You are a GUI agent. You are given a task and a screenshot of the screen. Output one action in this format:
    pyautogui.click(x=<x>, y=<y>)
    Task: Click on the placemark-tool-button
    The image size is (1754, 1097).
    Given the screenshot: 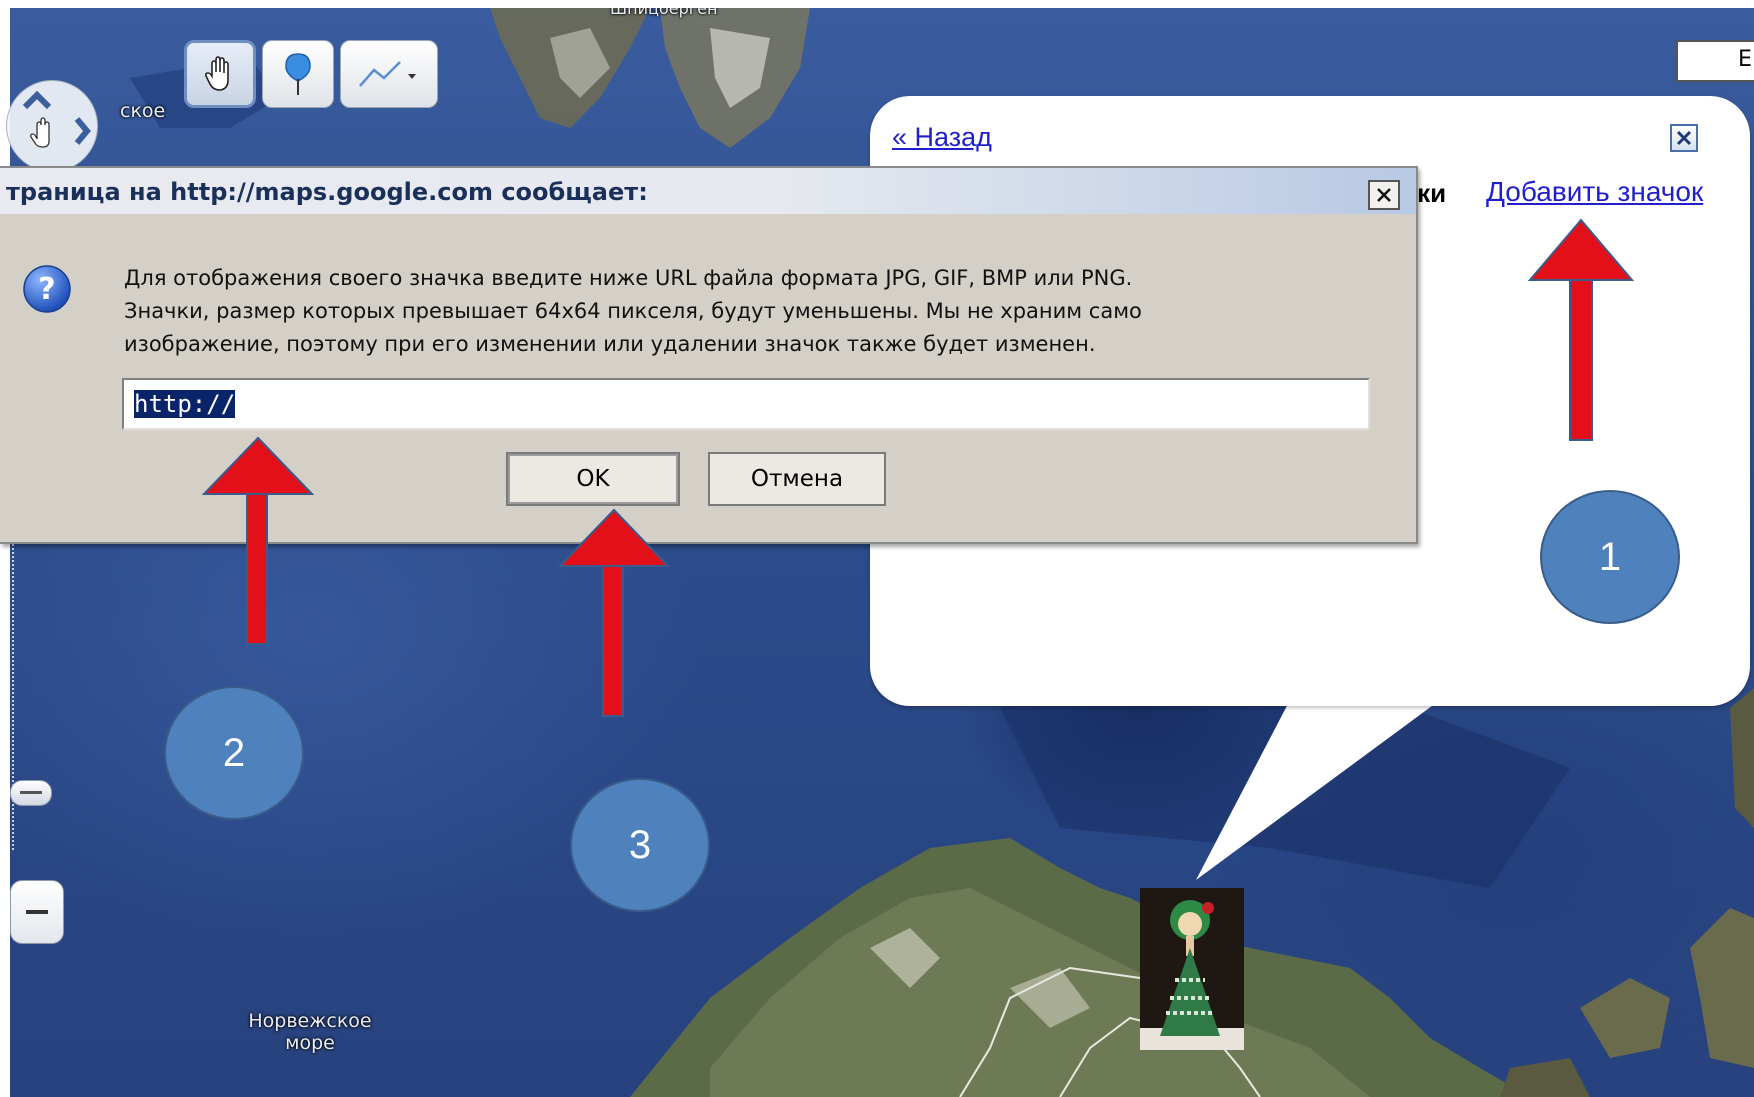 What is the action you would take?
    pyautogui.click(x=298, y=74)
    